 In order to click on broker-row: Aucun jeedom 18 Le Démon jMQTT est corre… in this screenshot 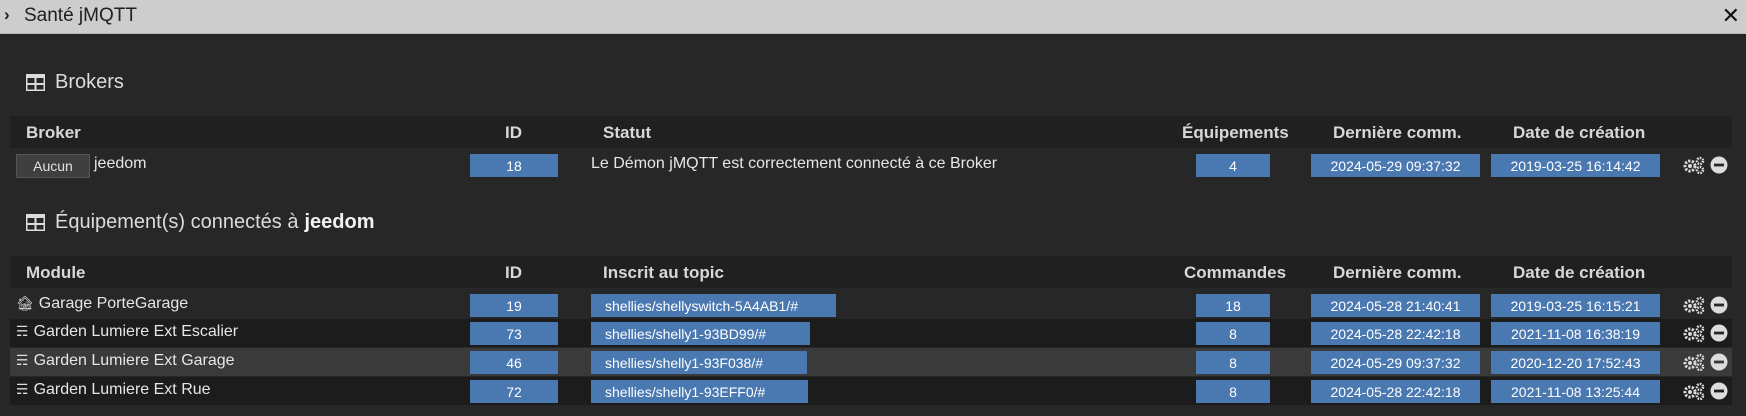, I will do `click(871, 165)`.